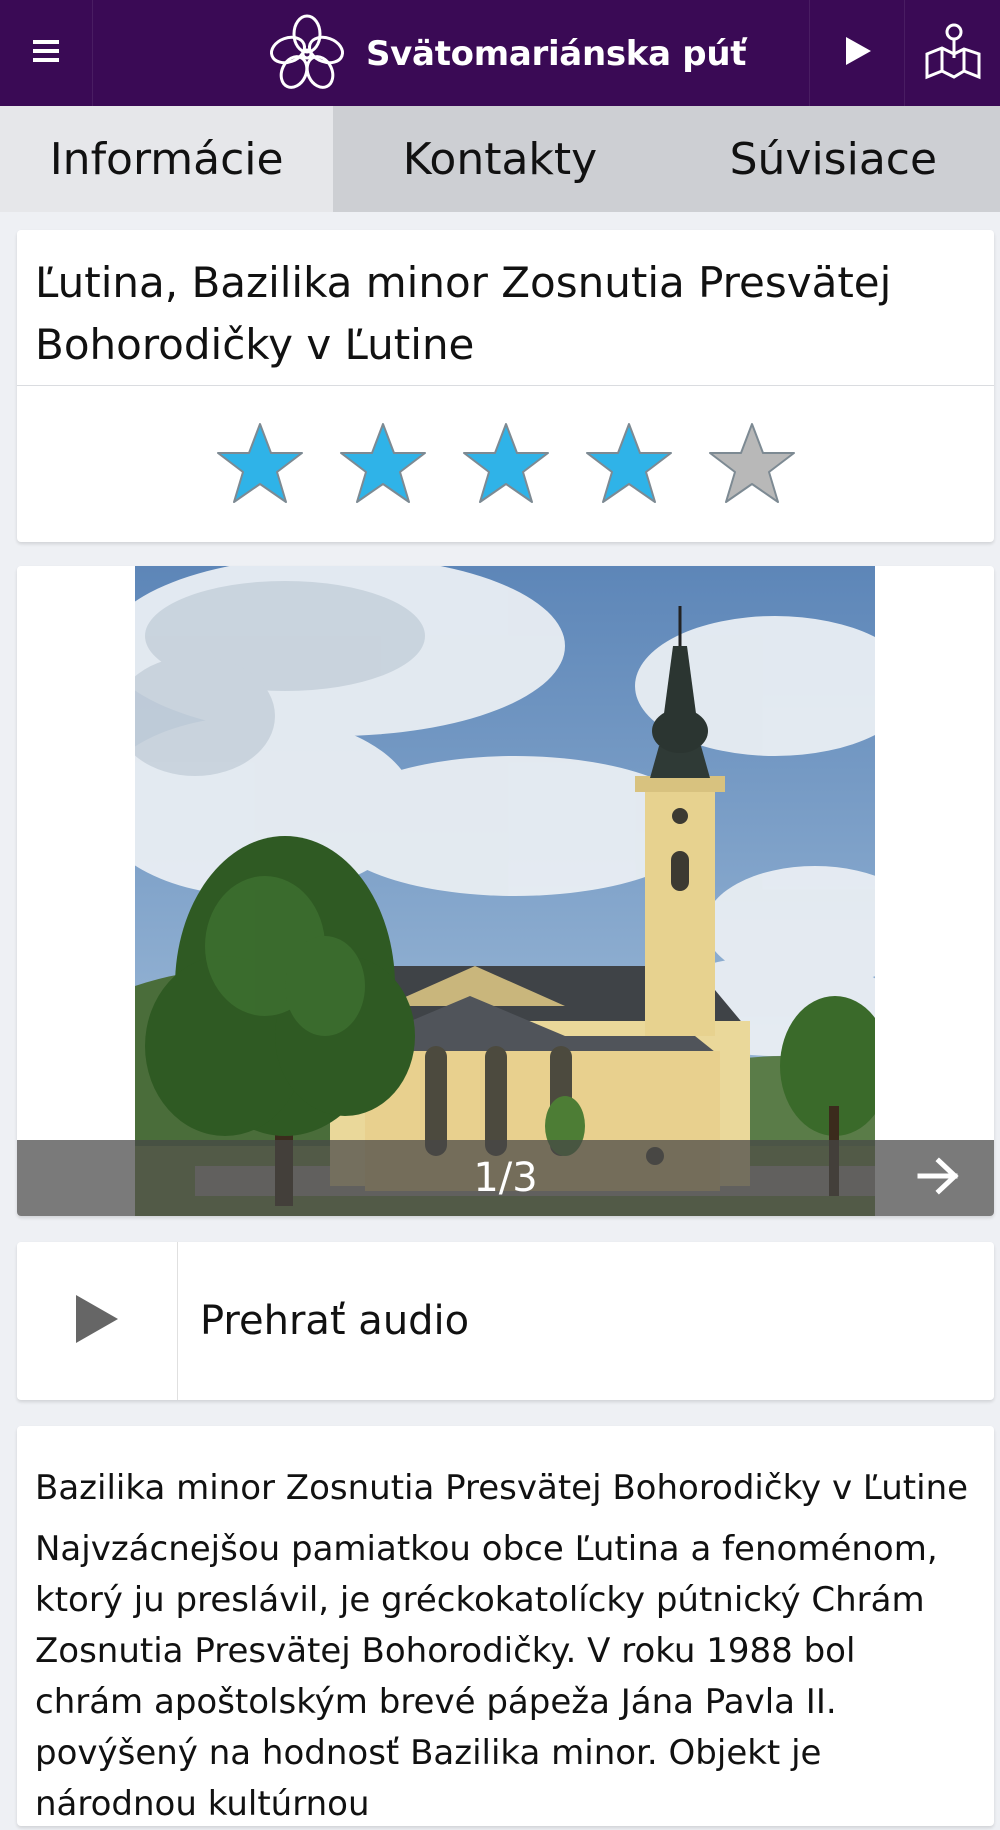  I want to click on map-button, so click(952, 53).